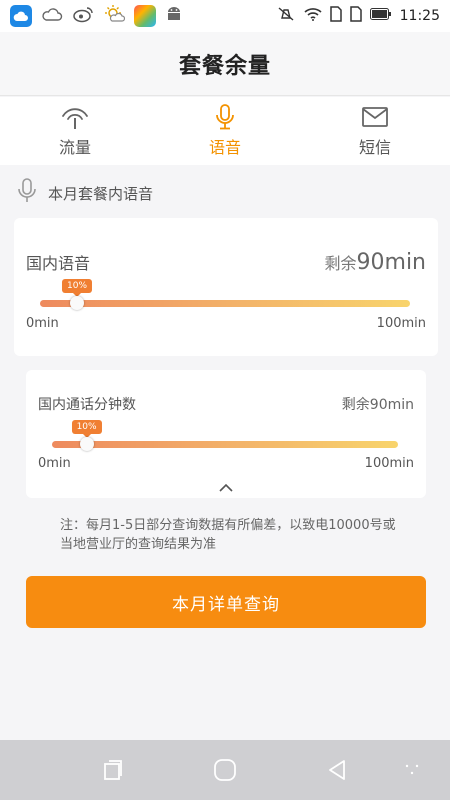 This screenshot has width=450, height=800. Describe the element at coordinates (174, 16) in the screenshot. I see `android-icon` at that location.